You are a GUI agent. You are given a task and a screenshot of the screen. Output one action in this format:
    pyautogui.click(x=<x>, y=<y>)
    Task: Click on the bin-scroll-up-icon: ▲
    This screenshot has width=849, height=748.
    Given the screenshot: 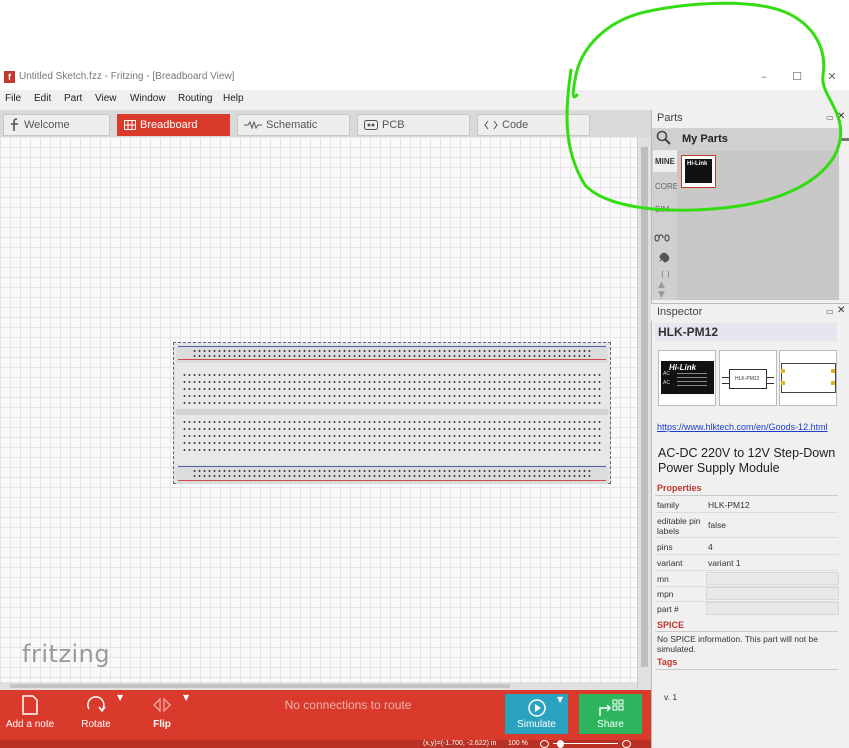 What is the action you would take?
    pyautogui.click(x=661, y=285)
    